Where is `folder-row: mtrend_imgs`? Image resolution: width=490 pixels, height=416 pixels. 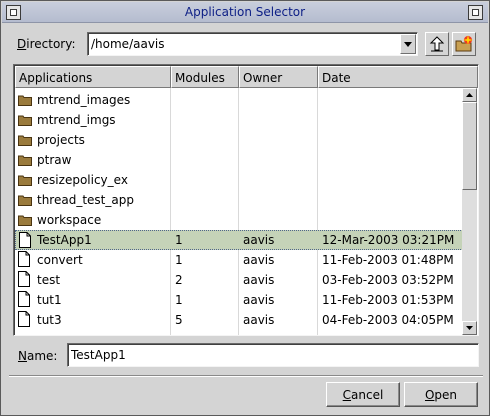 folder-row: mtrend_imgs is located at coordinates (239, 120).